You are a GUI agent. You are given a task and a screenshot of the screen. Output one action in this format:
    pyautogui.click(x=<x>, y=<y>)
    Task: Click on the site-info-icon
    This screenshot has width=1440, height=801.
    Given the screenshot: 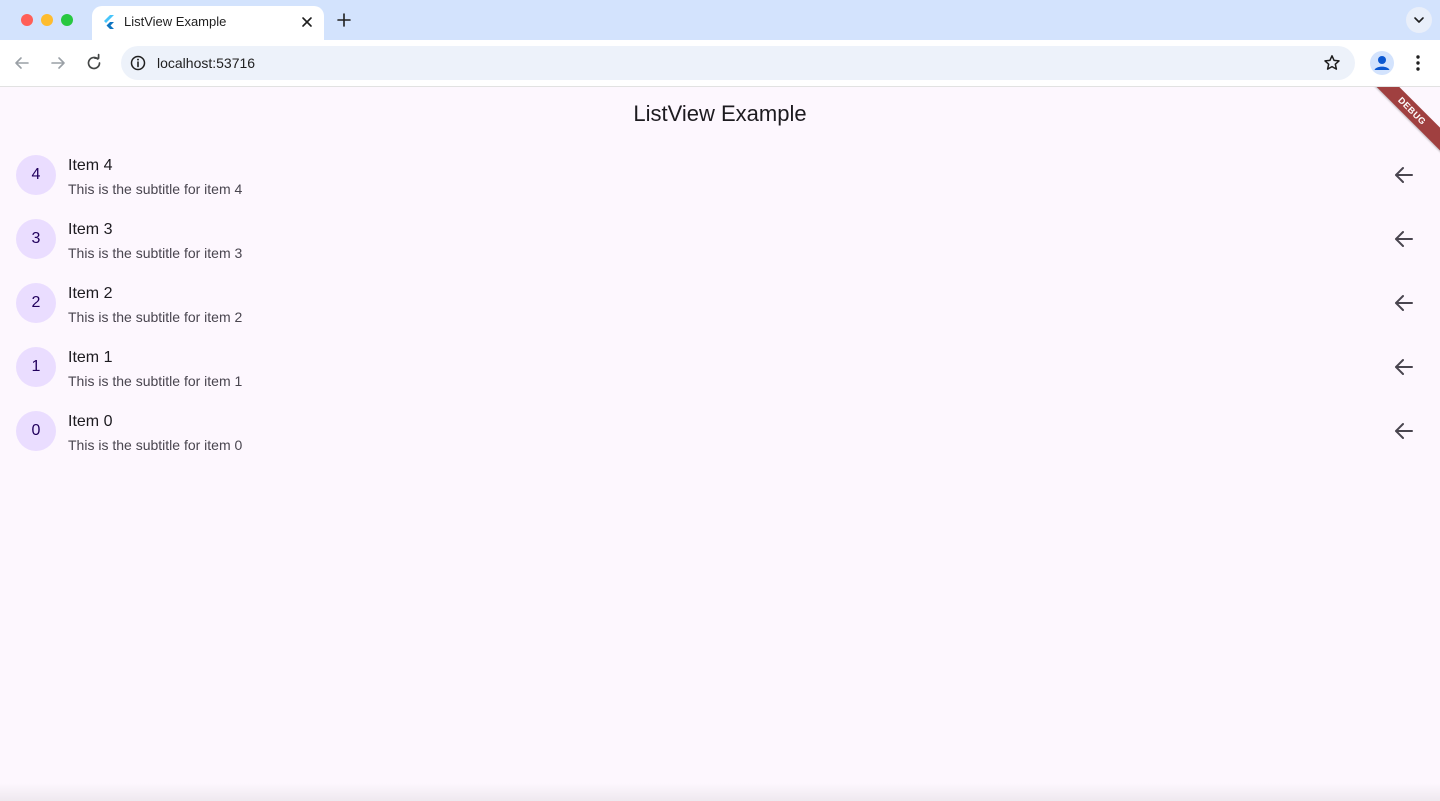 What is the action you would take?
    pyautogui.click(x=138, y=63)
    